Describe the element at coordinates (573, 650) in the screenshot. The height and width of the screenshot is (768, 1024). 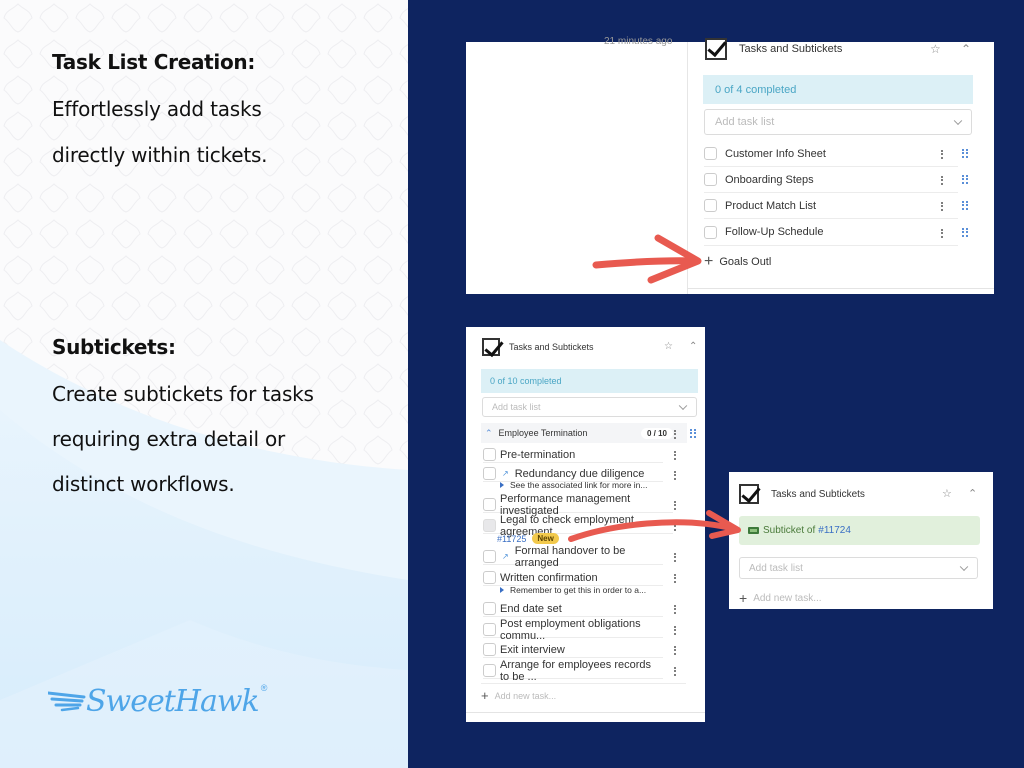
I see `task-row: Exit interview` at that location.